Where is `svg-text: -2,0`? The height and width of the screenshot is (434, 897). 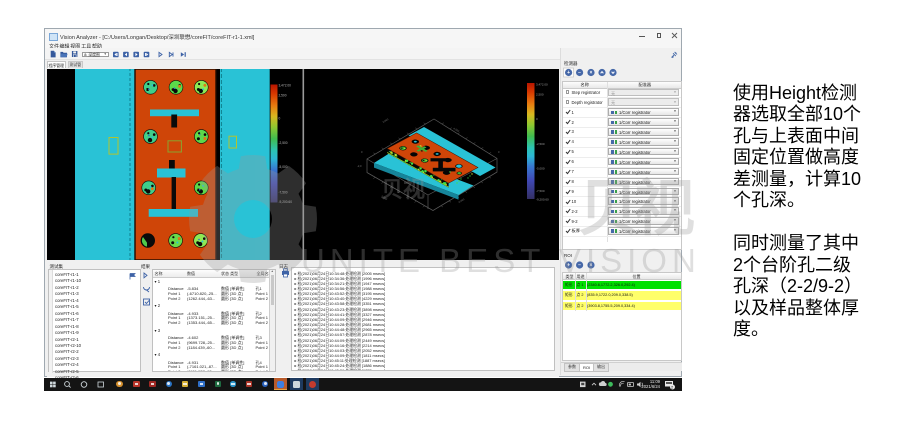
svg-text: -2,0 is located at coordinates (359, 166).